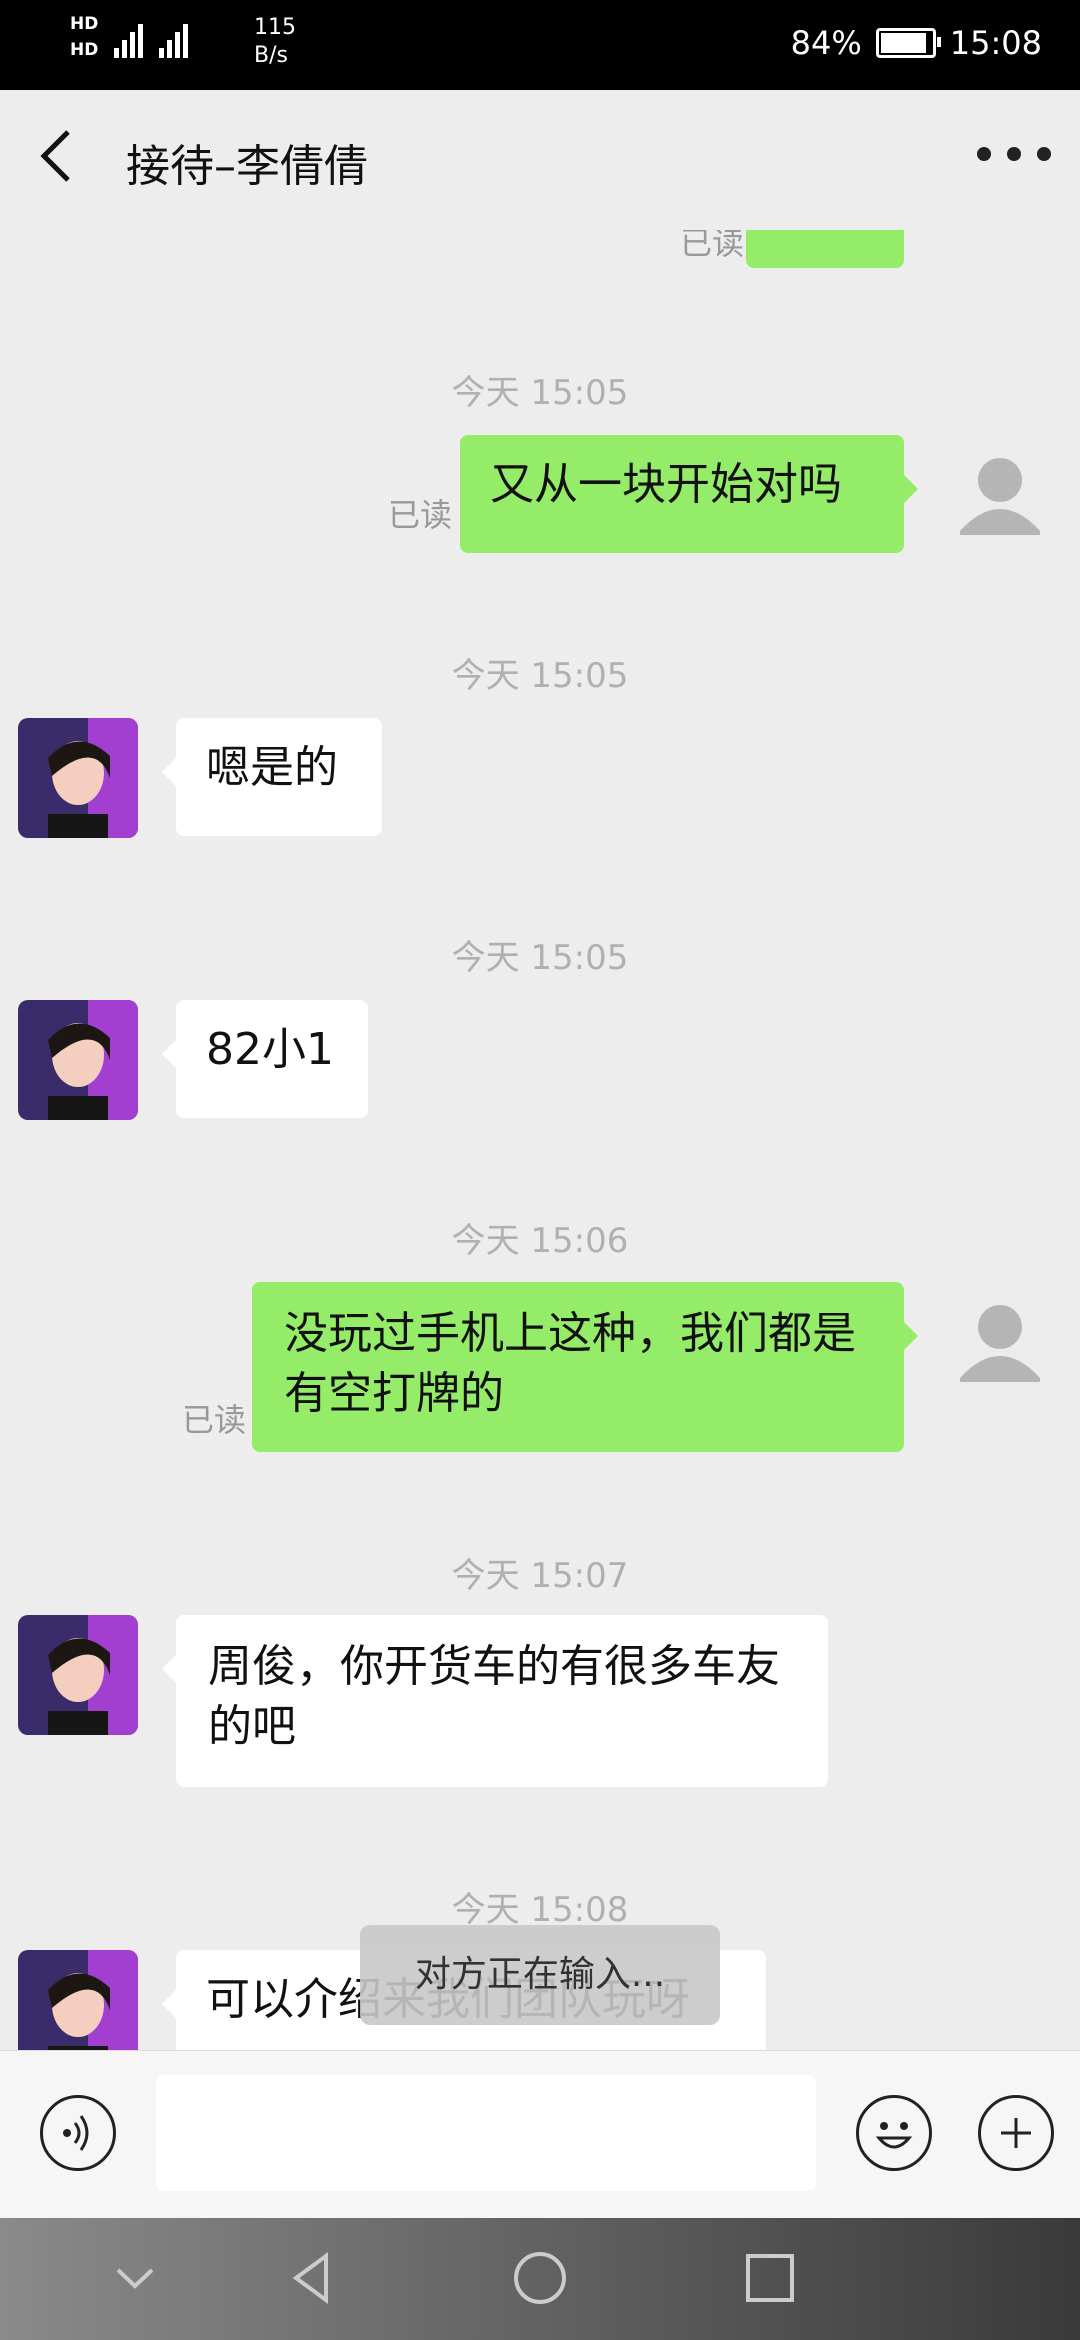  I want to click on input-bar, so click(540, 2134).